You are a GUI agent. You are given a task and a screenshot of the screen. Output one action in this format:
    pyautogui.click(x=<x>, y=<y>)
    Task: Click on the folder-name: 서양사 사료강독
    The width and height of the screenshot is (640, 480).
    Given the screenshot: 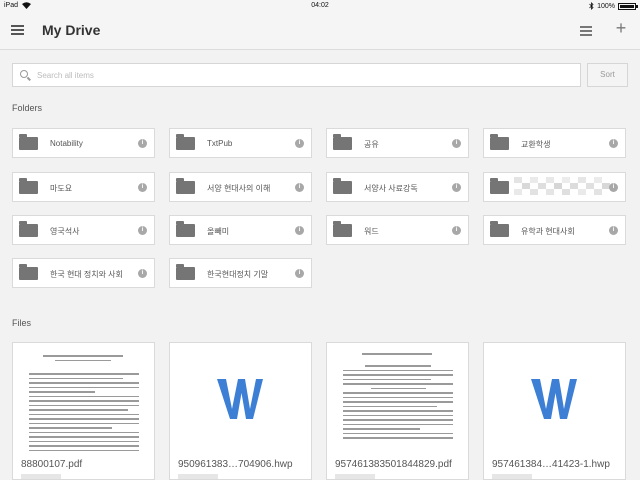 What is the action you would take?
    pyautogui.click(x=391, y=188)
    